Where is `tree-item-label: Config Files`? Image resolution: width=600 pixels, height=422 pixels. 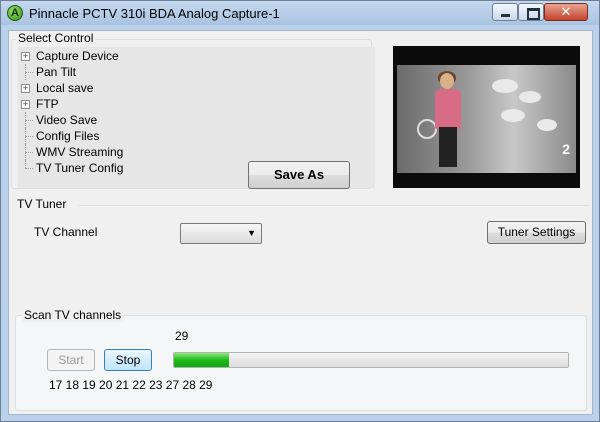
tree-item-label: Config Files is located at coordinates (68, 136).